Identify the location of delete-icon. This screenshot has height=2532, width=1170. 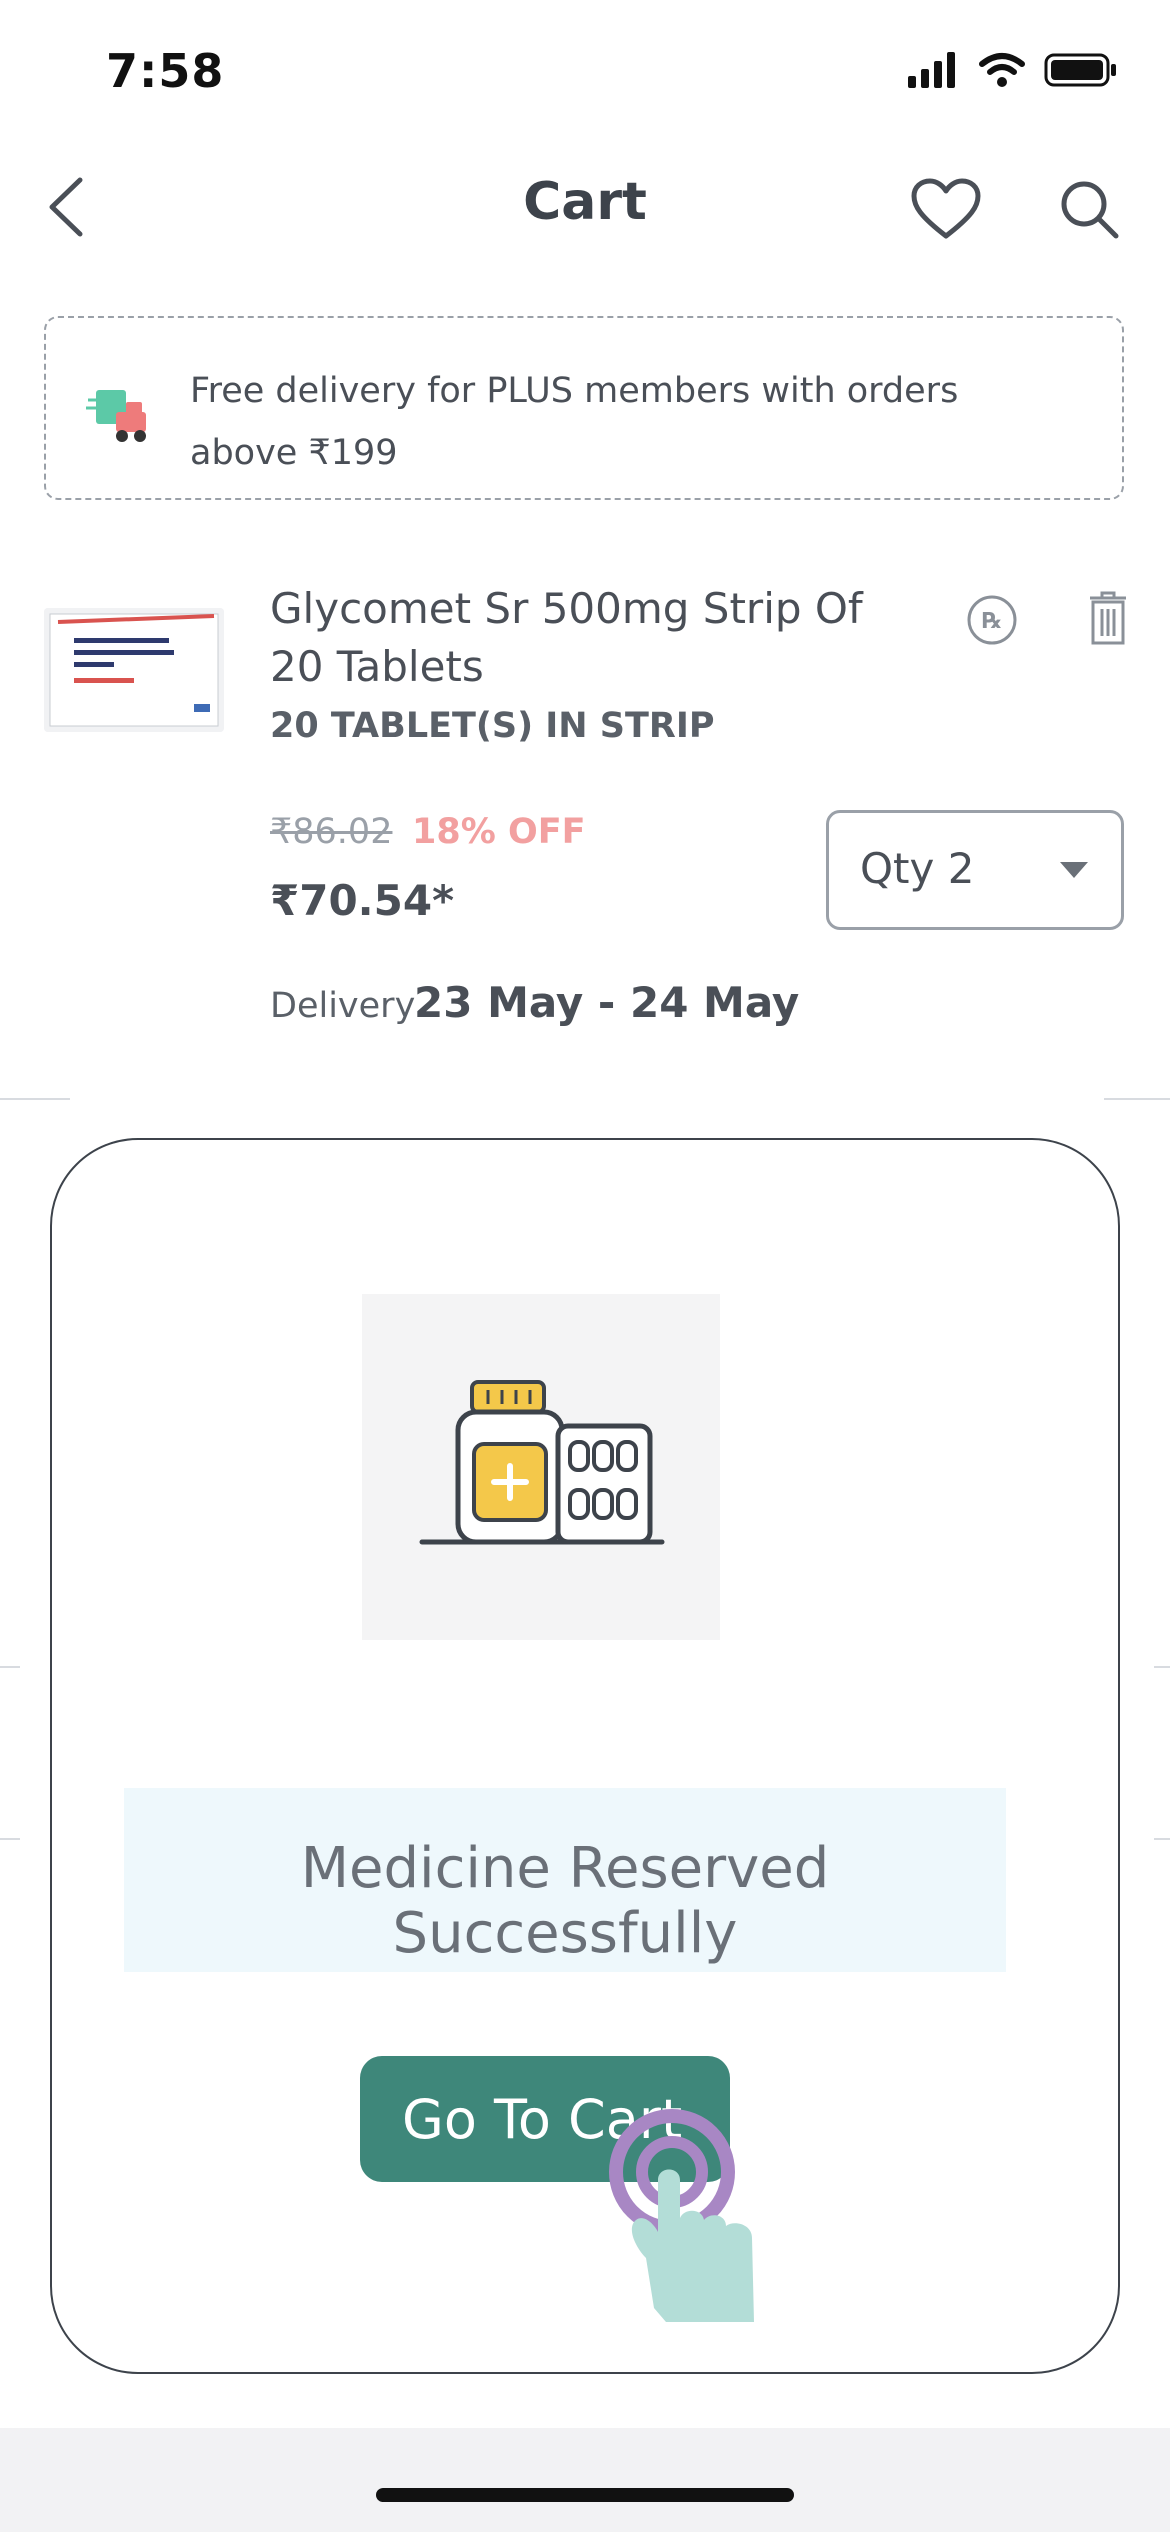
(1108, 618).